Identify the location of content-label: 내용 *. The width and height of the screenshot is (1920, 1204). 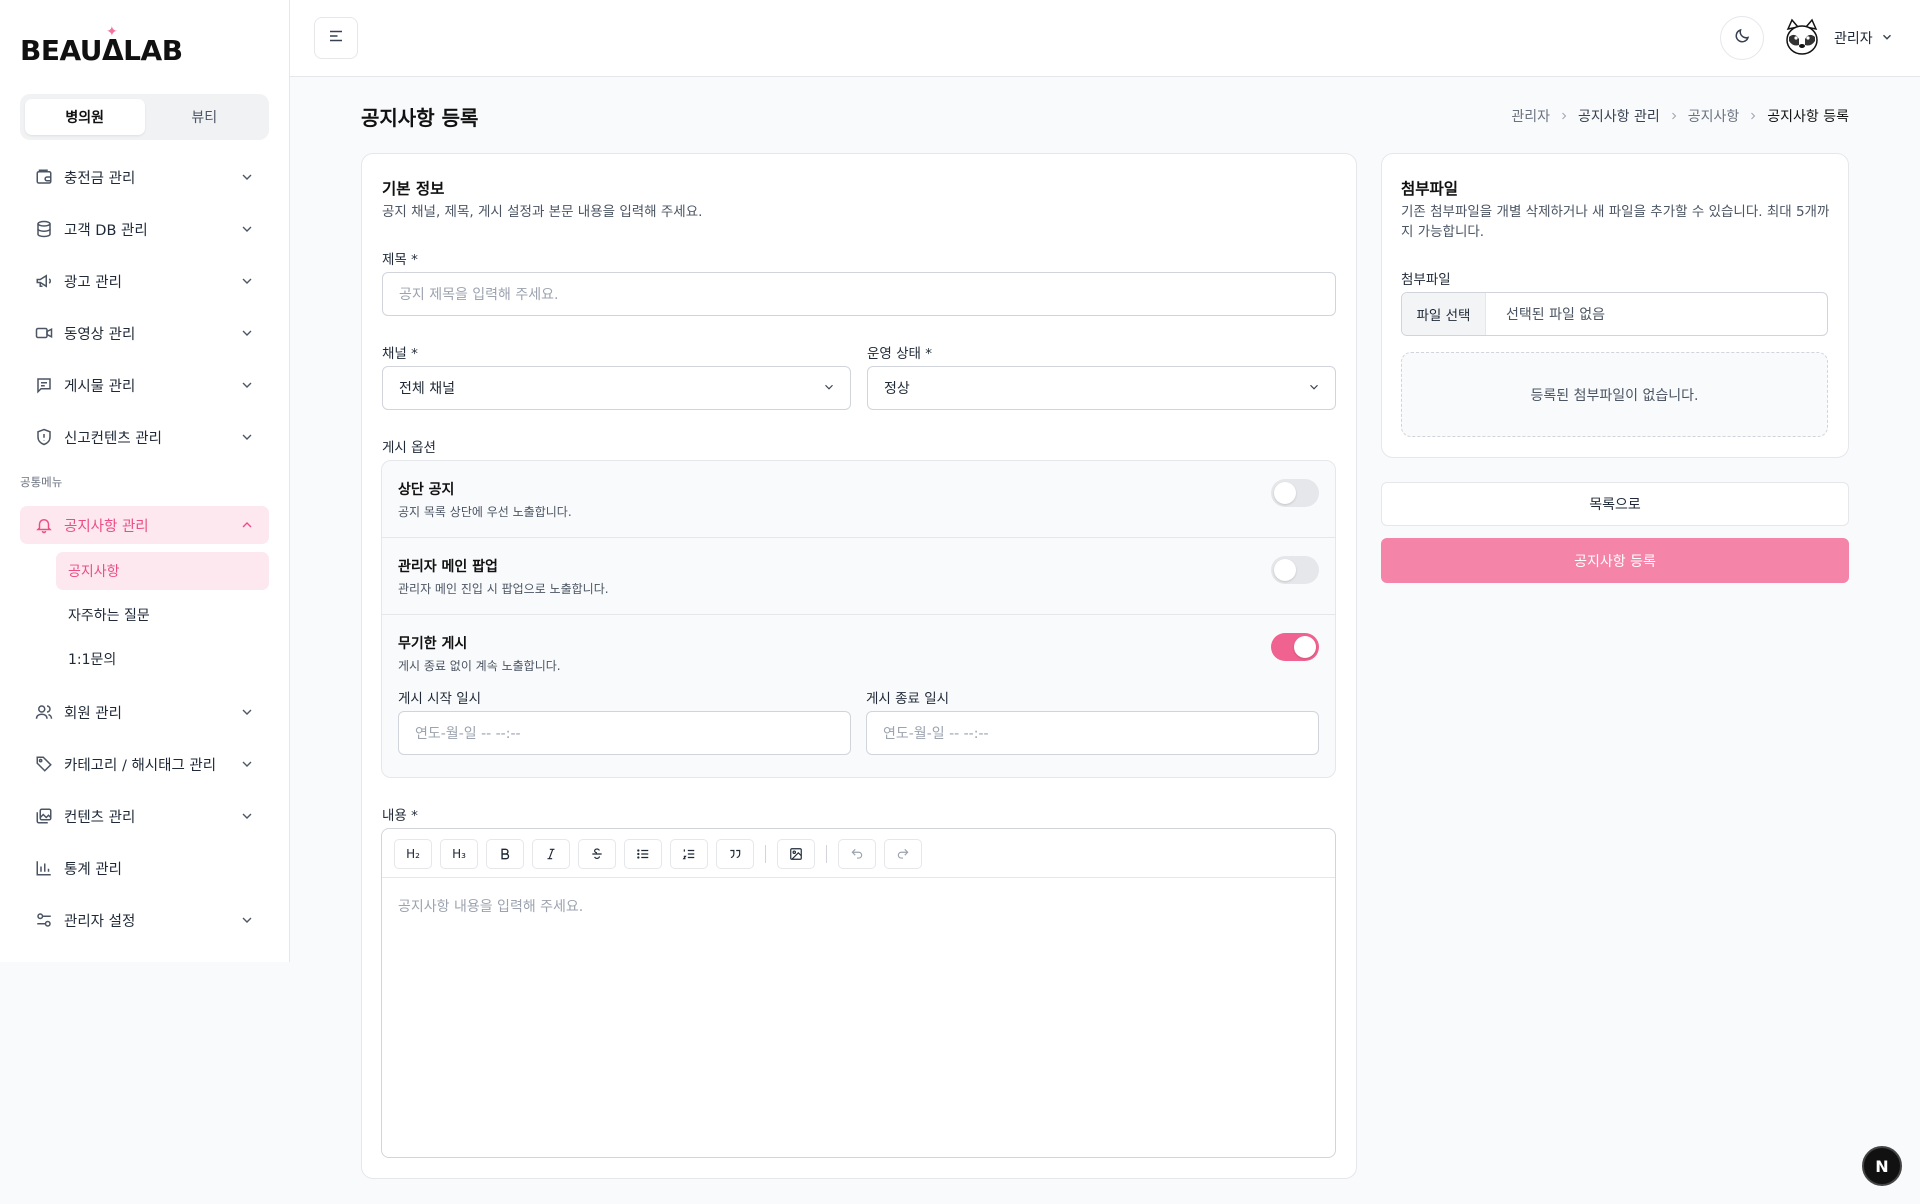
(400, 816).